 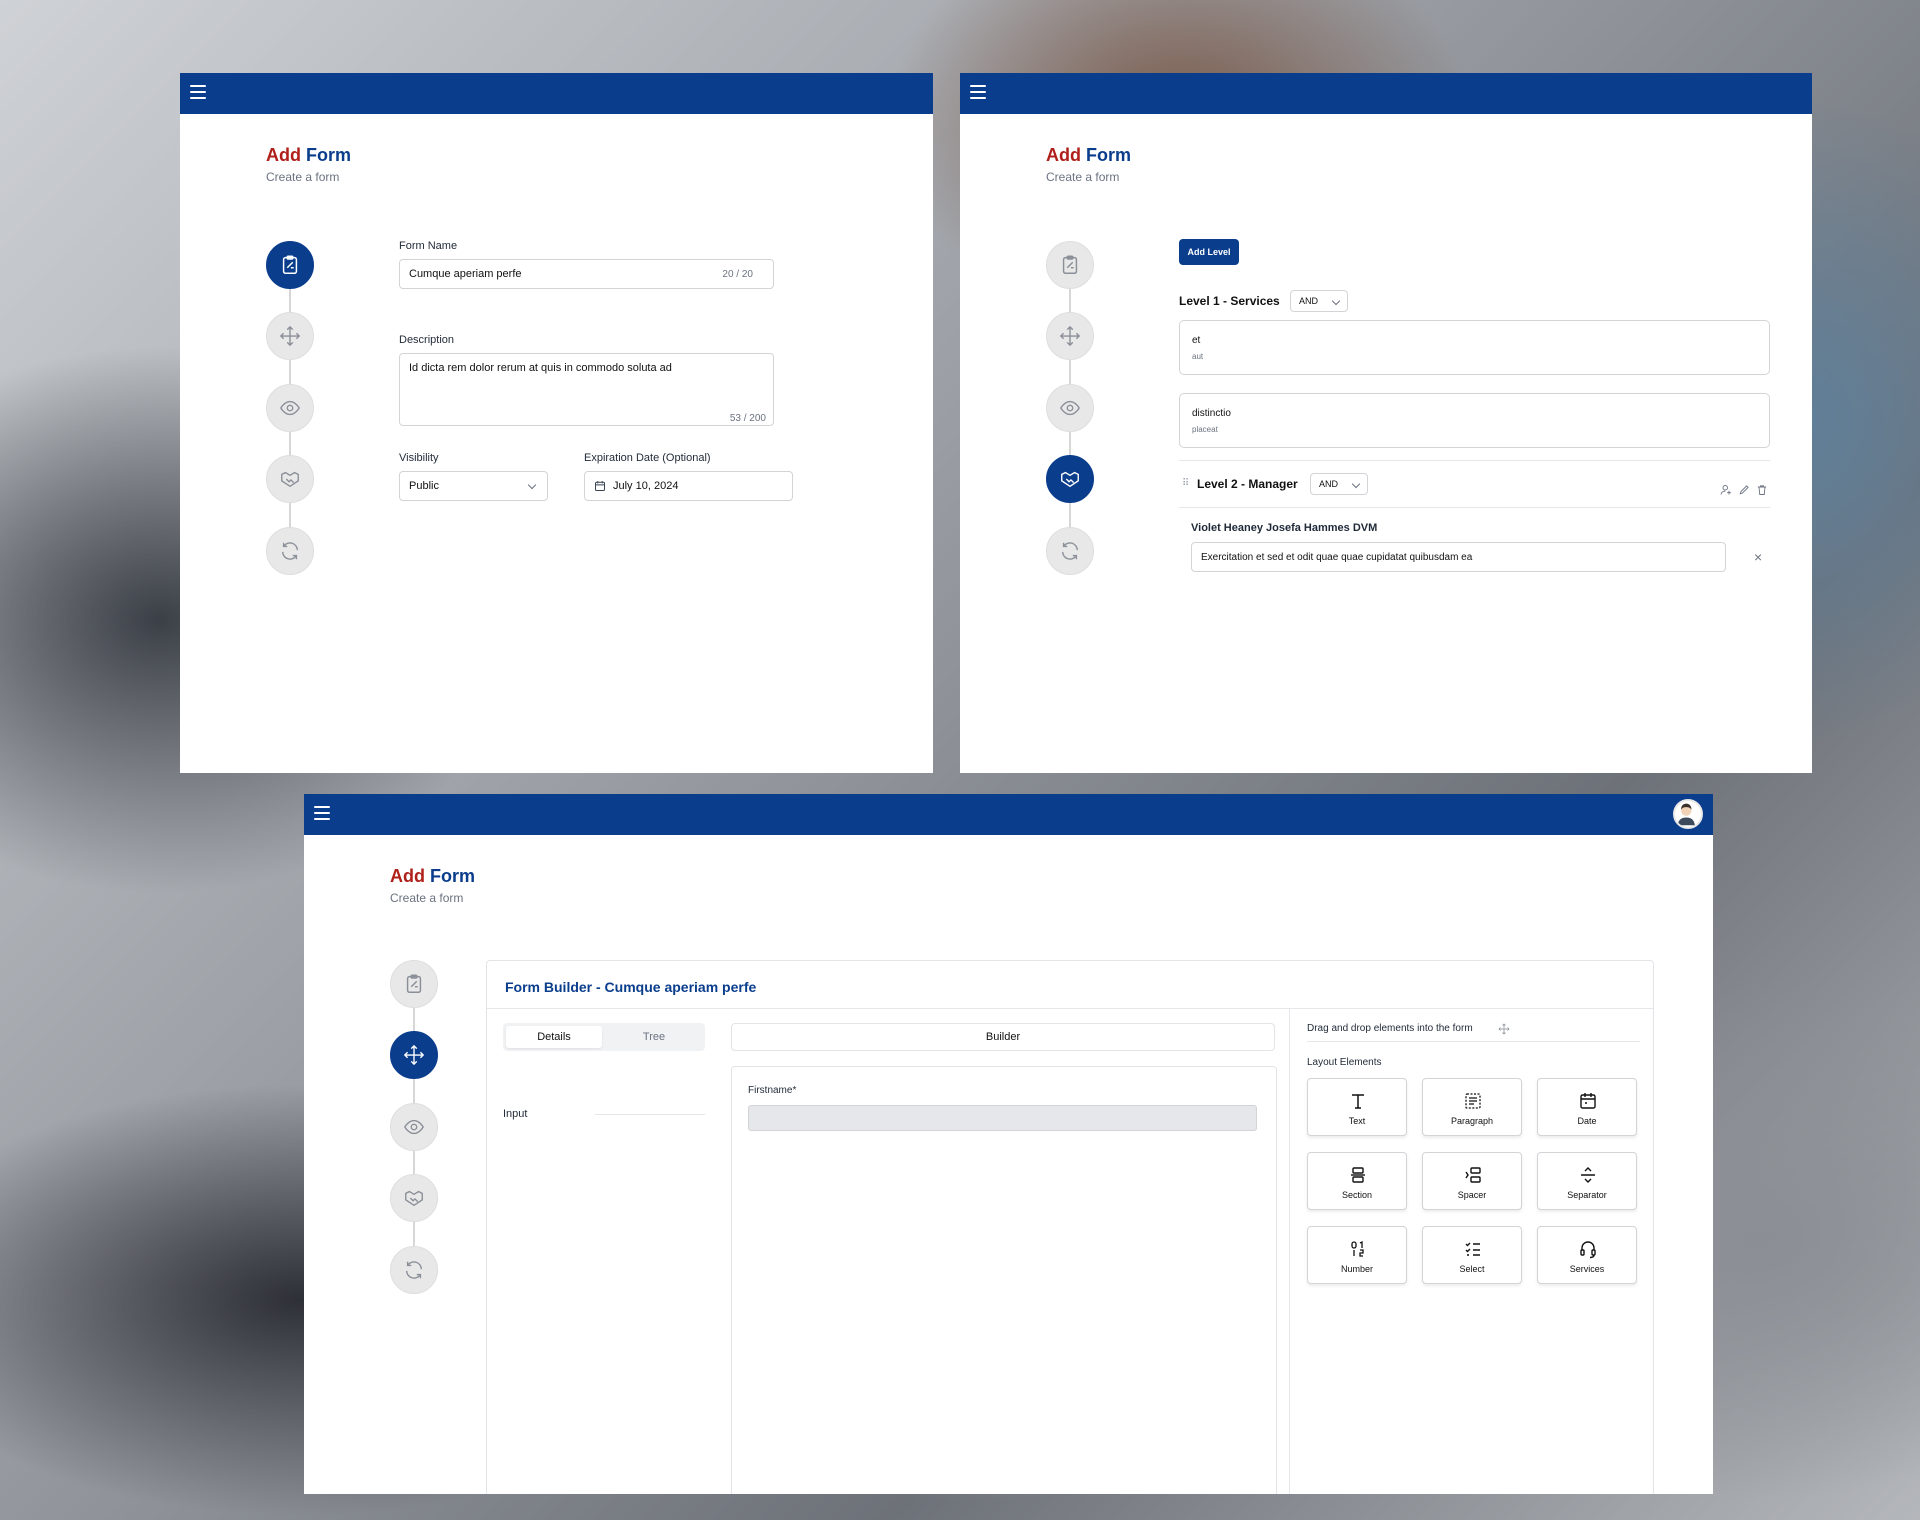 What do you see at coordinates (1357, 1181) in the screenshot?
I see `element-section: Section` at bounding box center [1357, 1181].